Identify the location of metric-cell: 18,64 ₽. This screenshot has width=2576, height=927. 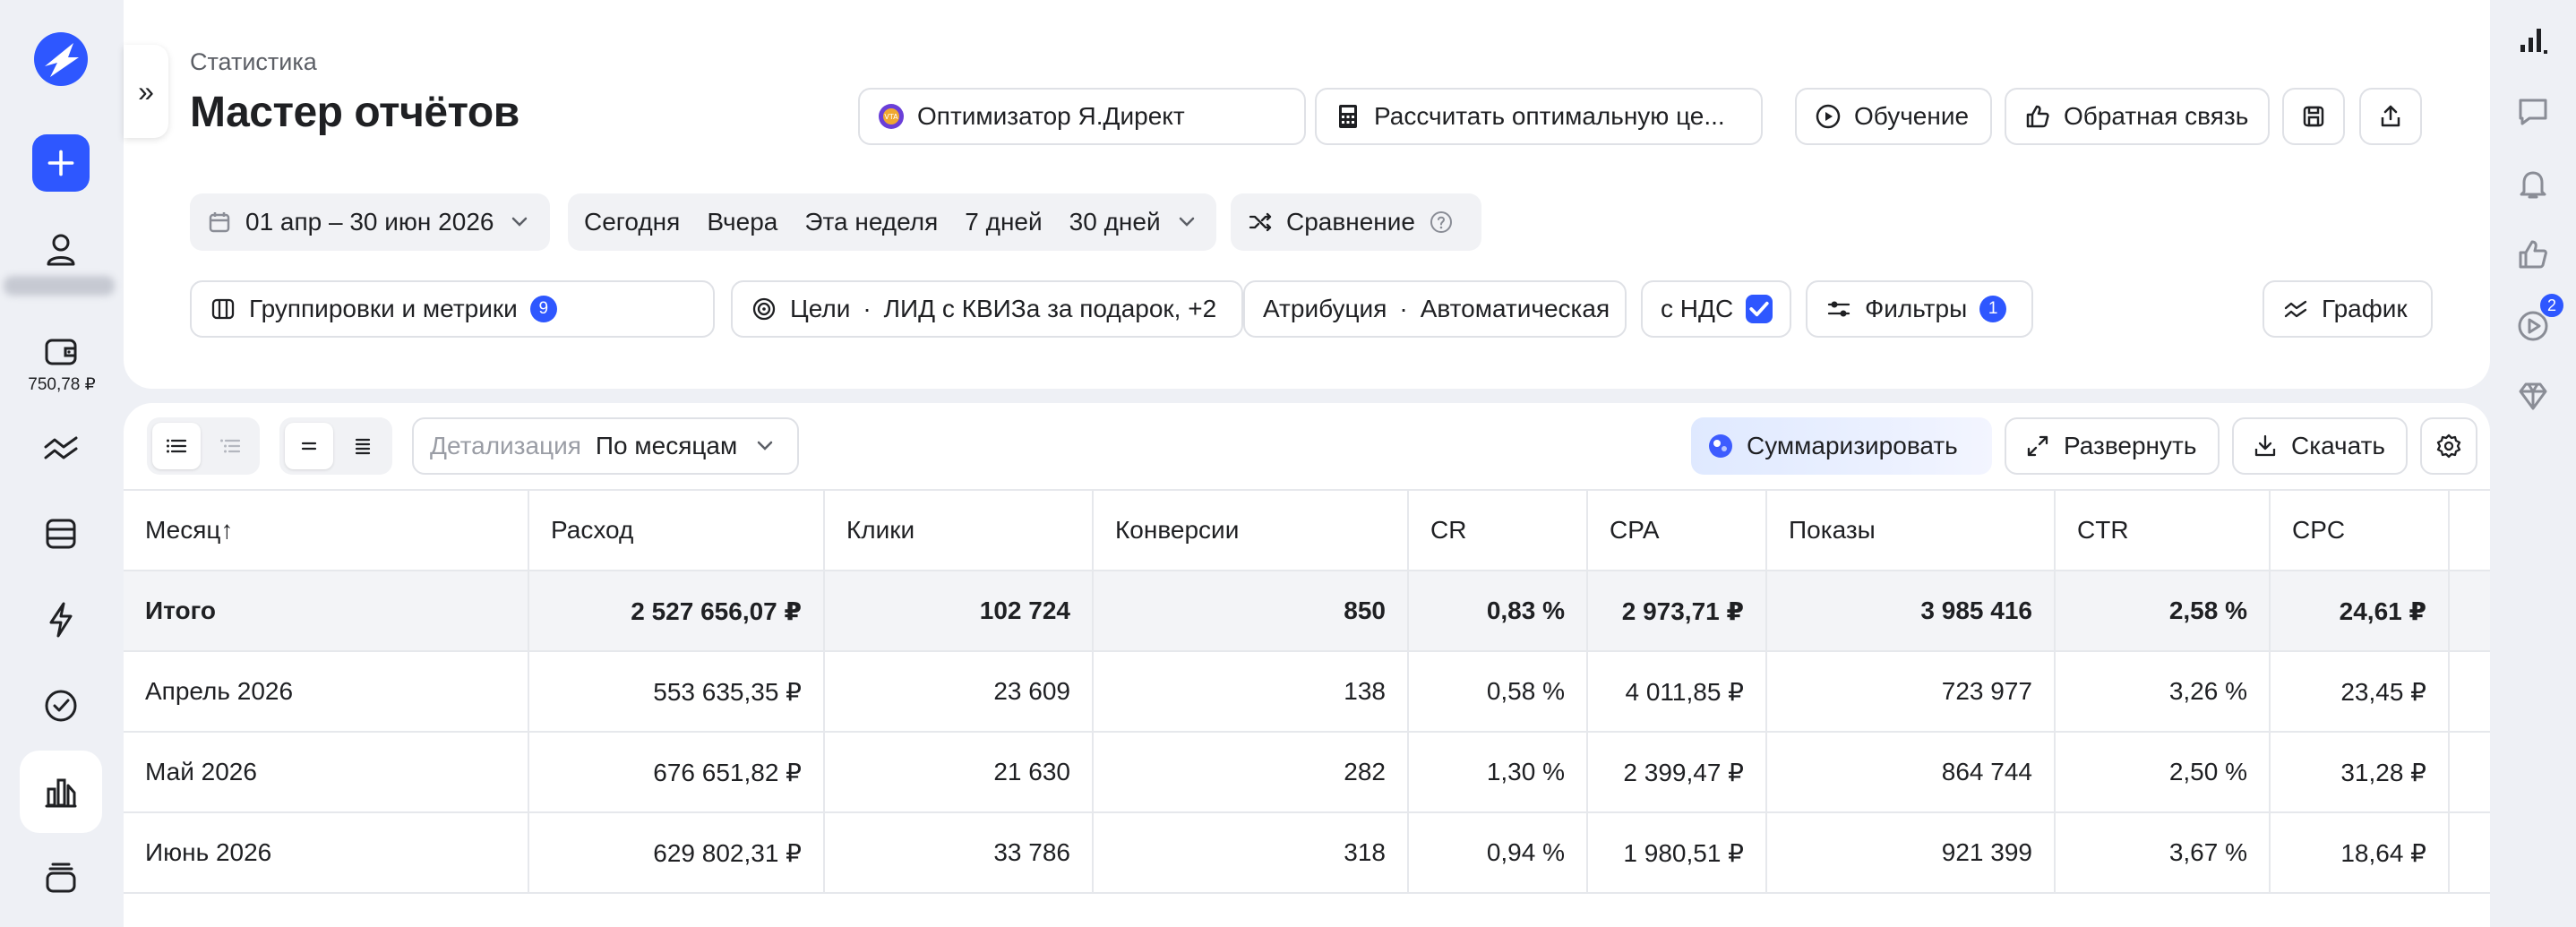
(2360, 853).